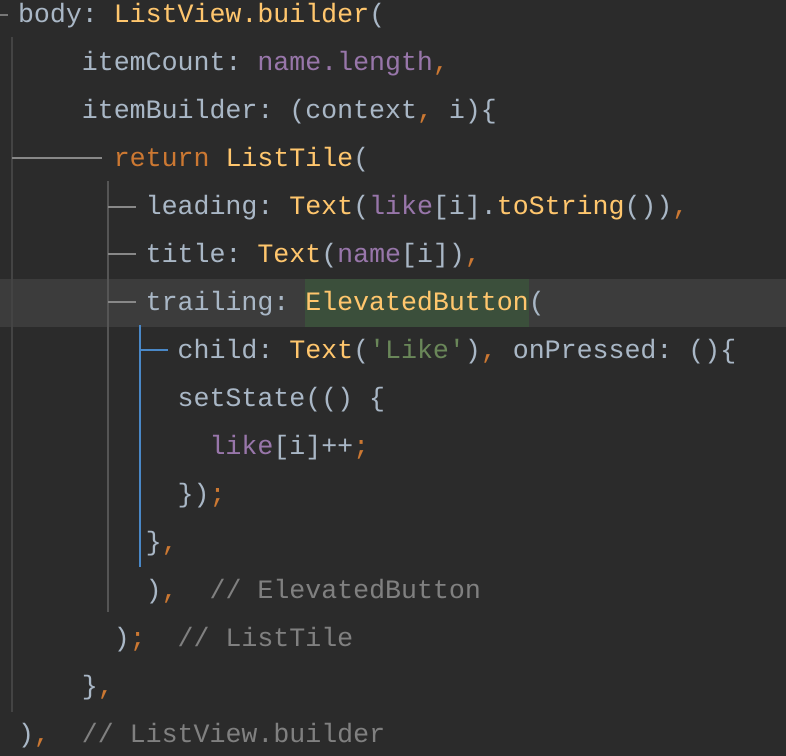 The width and height of the screenshot is (786, 756). I want to click on code-line: ), // ListView.builder, so click(201, 735).